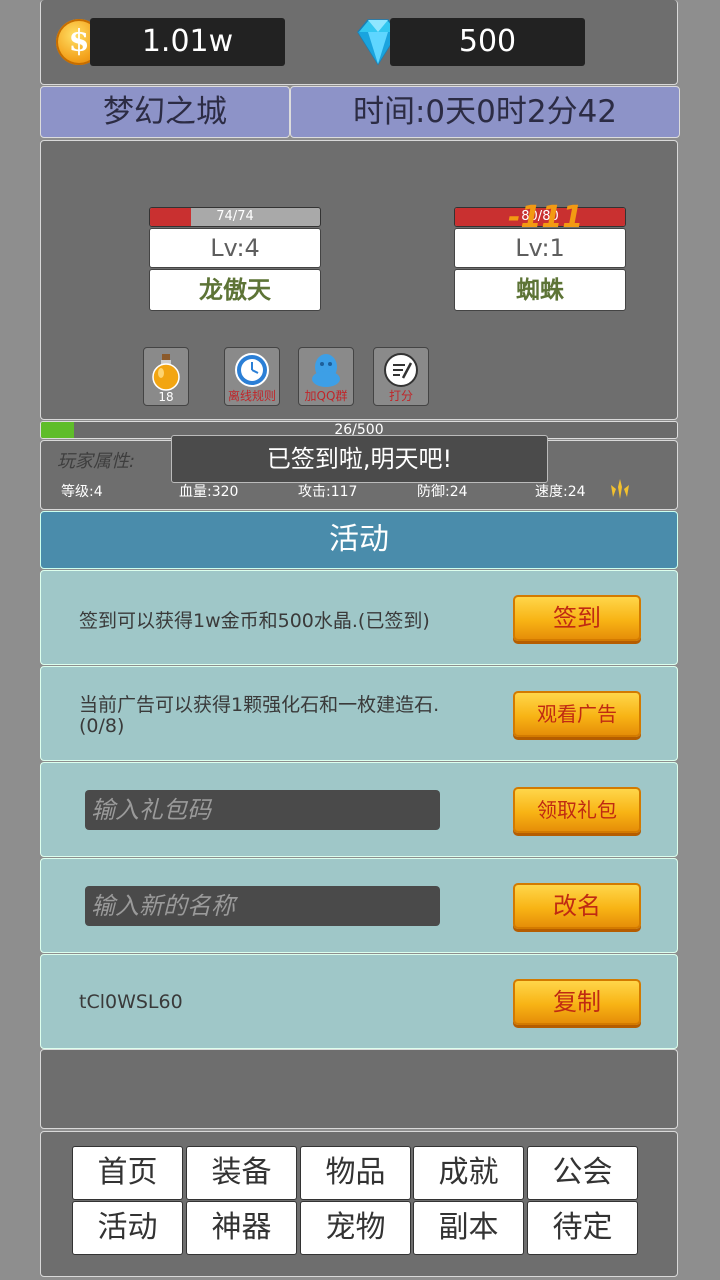 The height and width of the screenshot is (1280, 720). What do you see at coordinates (235, 248) in the screenshot?
I see `player-level: Lv:4` at bounding box center [235, 248].